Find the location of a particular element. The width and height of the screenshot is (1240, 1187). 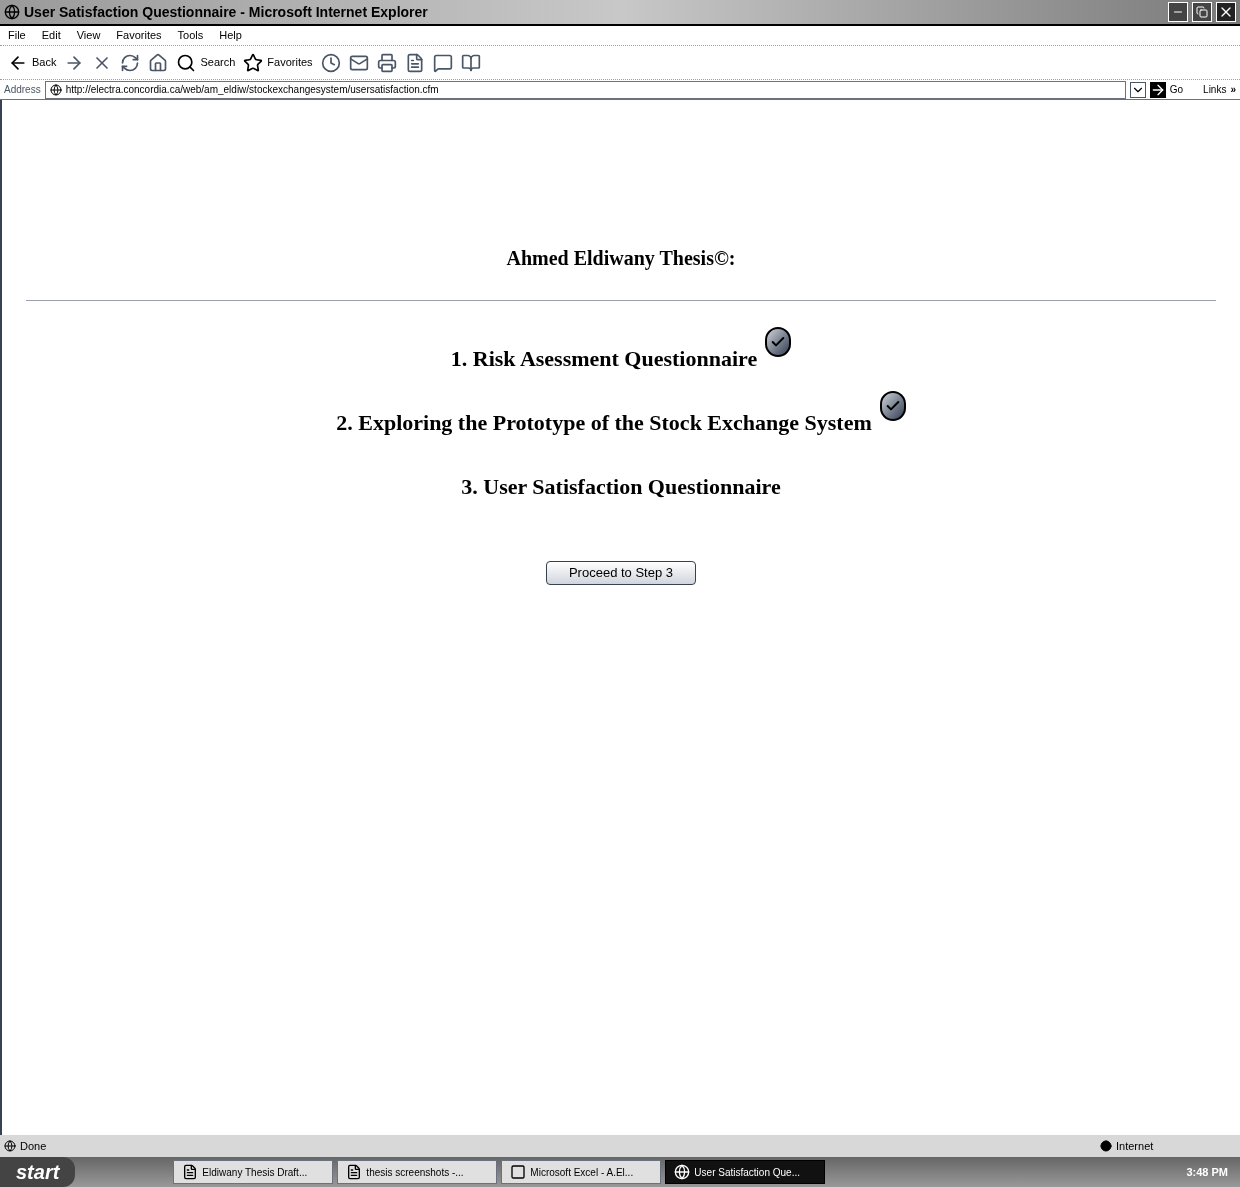

toolbar-button: Search is located at coordinates (206, 62).